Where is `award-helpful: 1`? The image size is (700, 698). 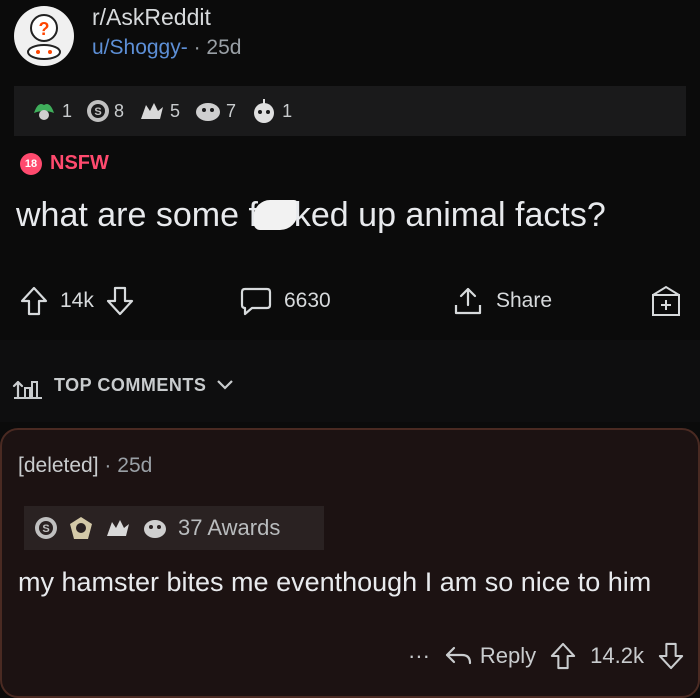 award-helpful: 1 is located at coordinates (51, 111).